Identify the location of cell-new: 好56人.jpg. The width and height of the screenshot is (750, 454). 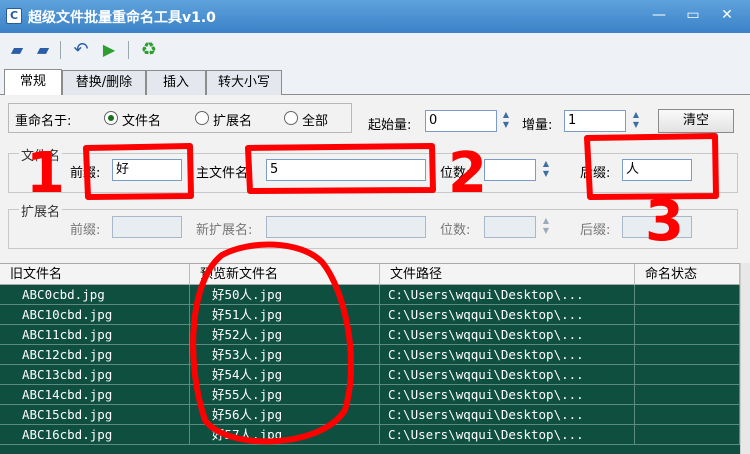
(285, 415).